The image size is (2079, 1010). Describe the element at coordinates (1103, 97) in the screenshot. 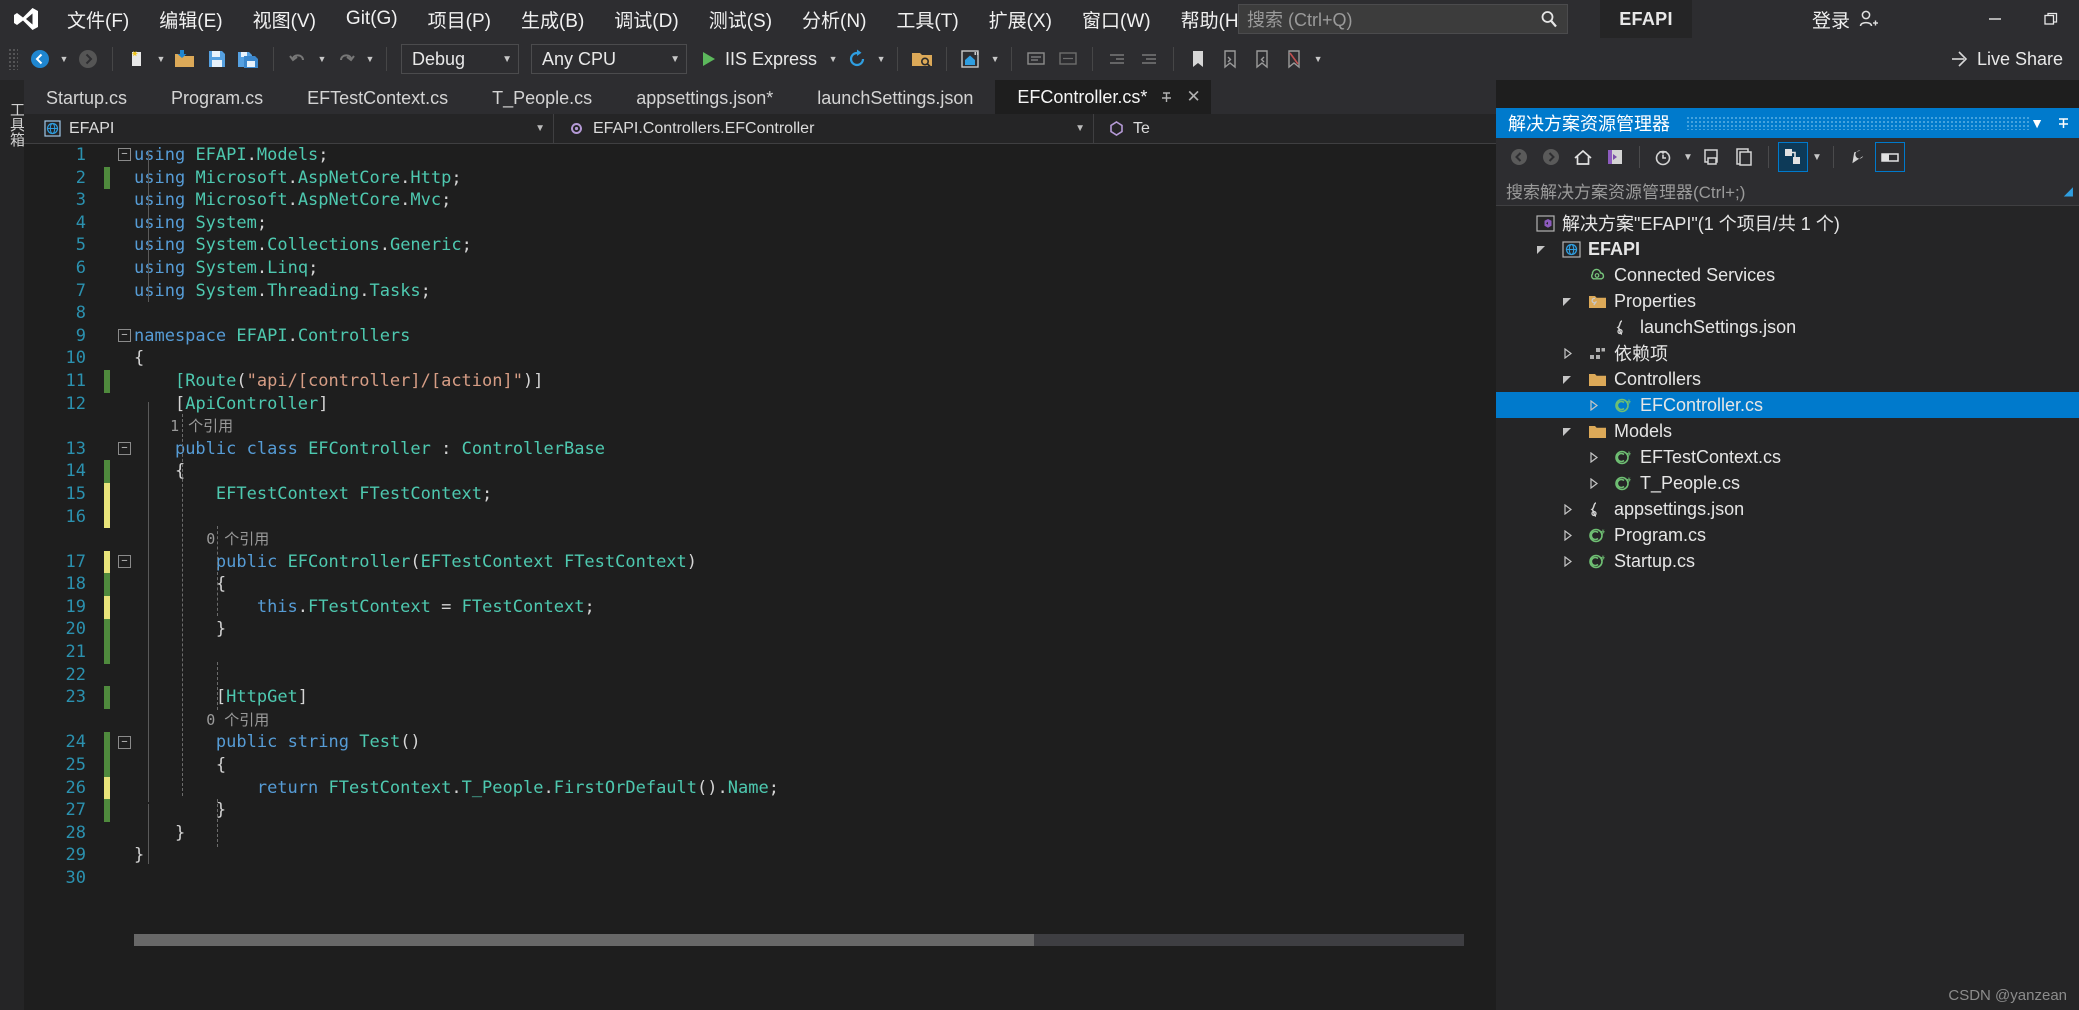

I see `tab-efcontroller-cs: EFController.cs* ✕` at that location.